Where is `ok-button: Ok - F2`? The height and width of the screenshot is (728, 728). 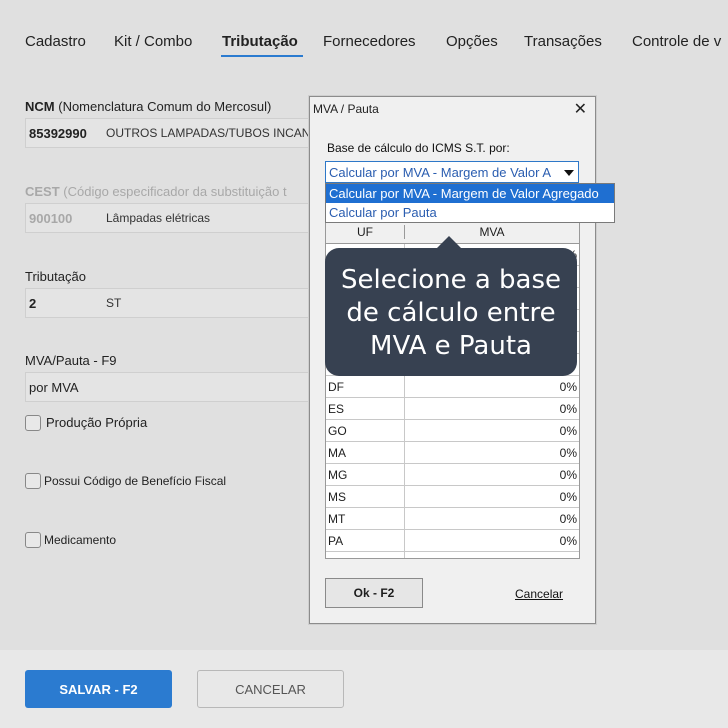 ok-button: Ok - F2 is located at coordinates (374, 593).